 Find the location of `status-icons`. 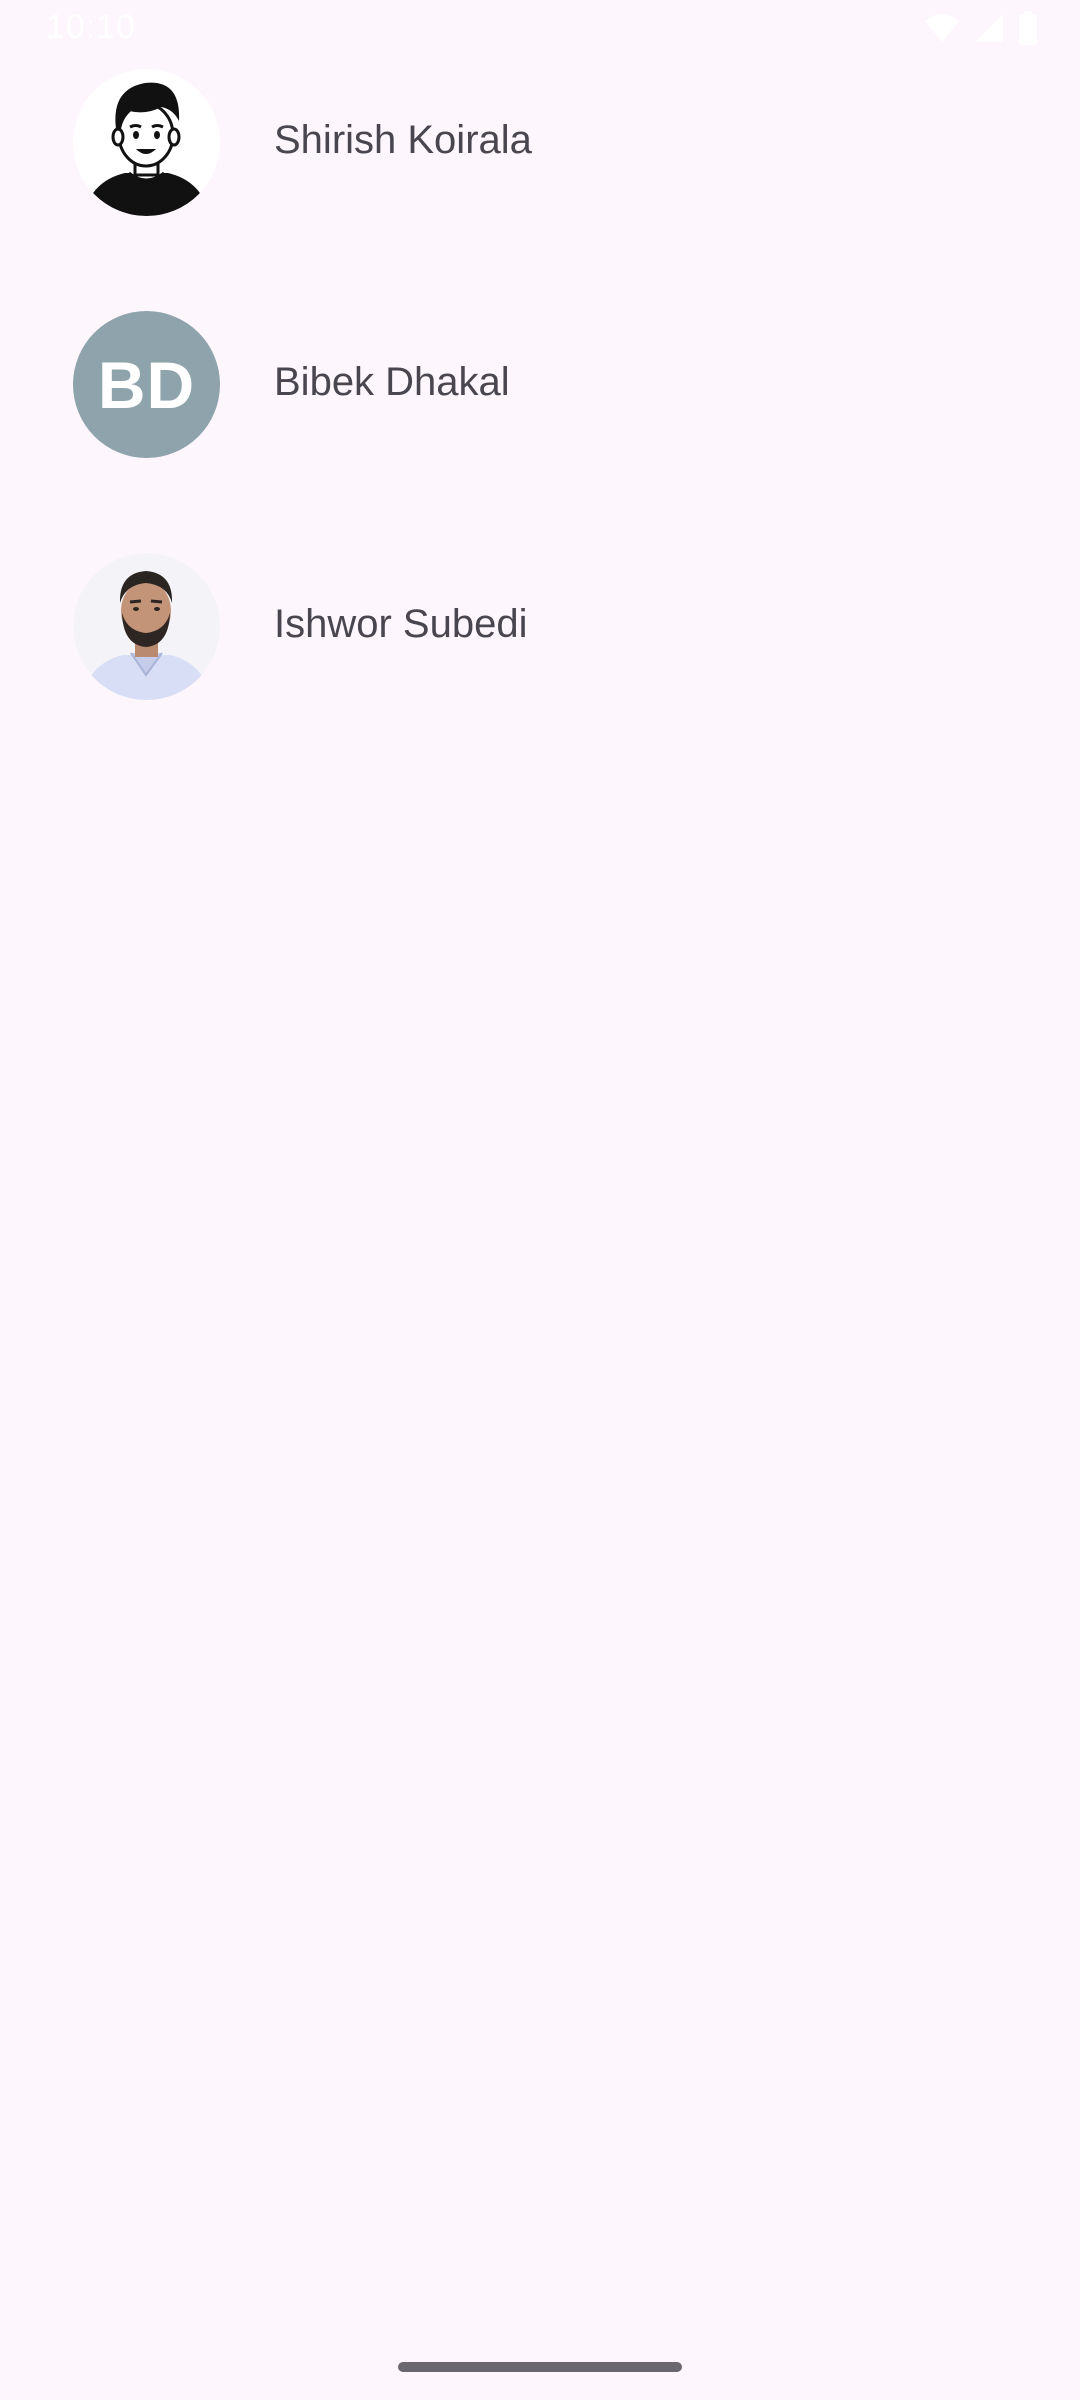

status-icons is located at coordinates (981, 30).